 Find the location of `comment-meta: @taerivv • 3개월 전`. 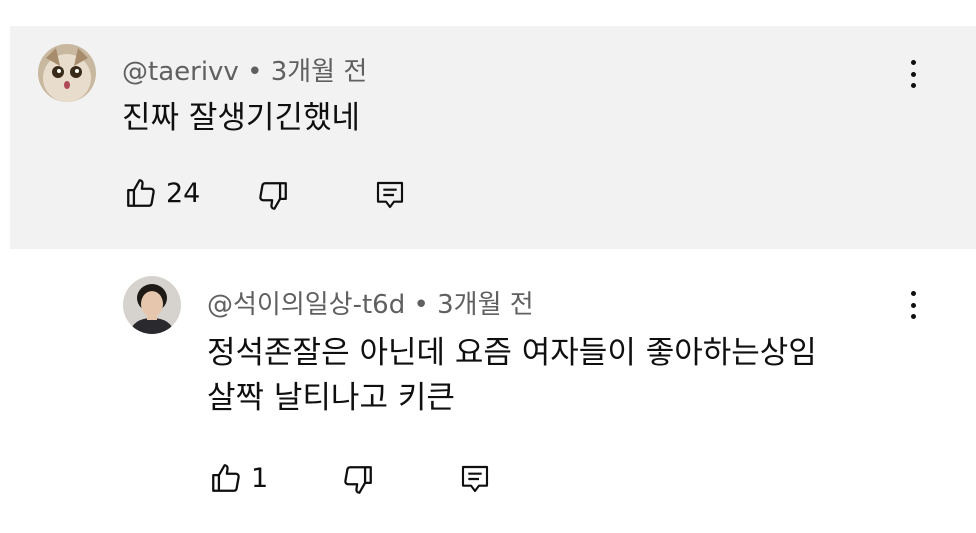

comment-meta: @taerivv • 3개월 전 is located at coordinates (244, 69).